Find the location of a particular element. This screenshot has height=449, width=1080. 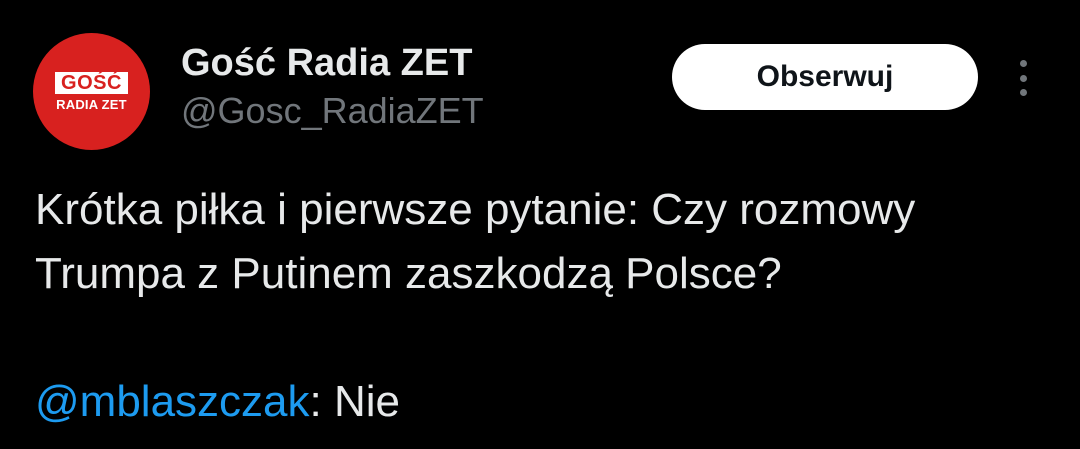

avatar-logo-line2: RADIA ZET is located at coordinates (91, 104).